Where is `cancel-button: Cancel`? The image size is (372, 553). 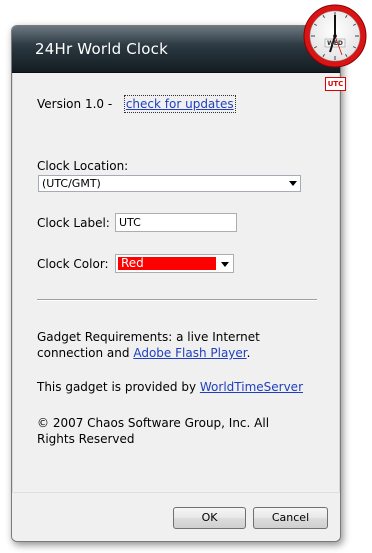 cancel-button: Cancel is located at coordinates (290, 518).